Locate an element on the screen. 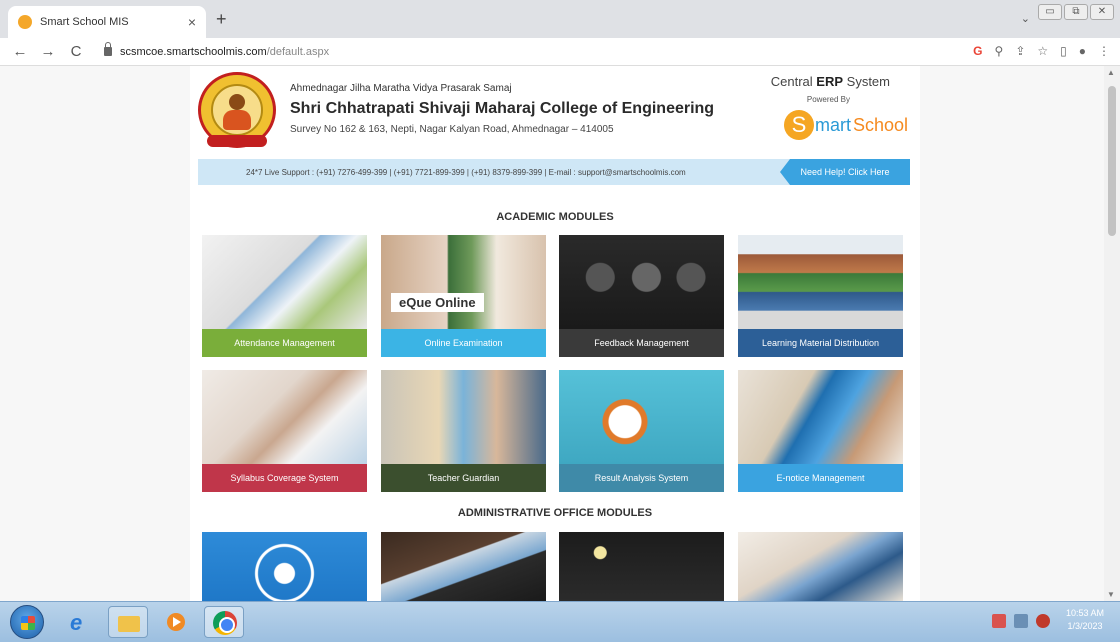 This screenshot has height=642, width=1120. tile-online-examination: eQue Online Online Examination is located at coordinates (463, 296).